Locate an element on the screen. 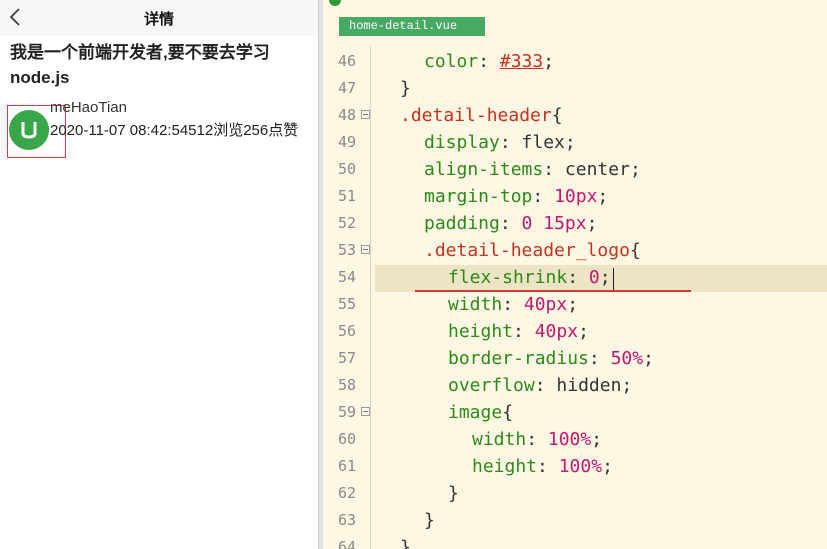  code-text: padding: 0 15px; is located at coordinates (510, 223).